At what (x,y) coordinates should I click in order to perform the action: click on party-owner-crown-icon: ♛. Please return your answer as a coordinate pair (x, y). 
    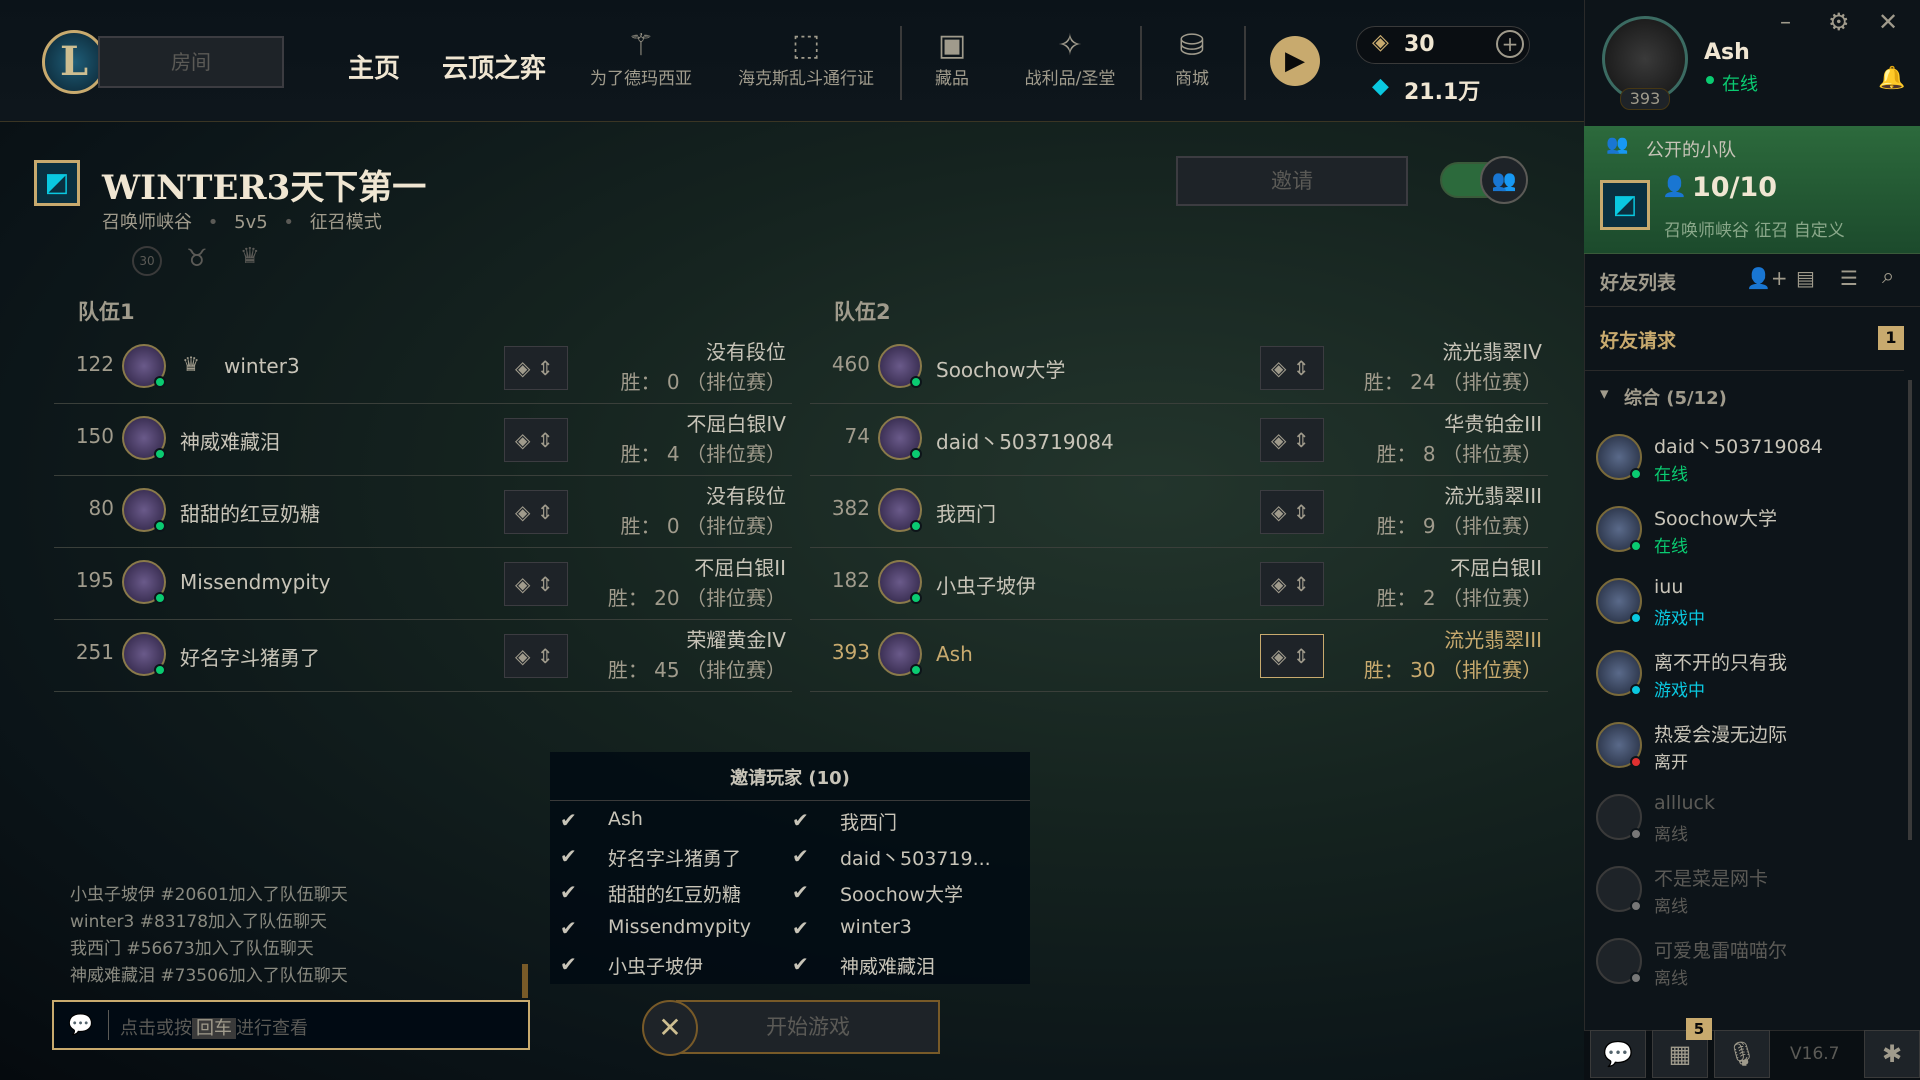
    Looking at the image, I should click on (191, 364).